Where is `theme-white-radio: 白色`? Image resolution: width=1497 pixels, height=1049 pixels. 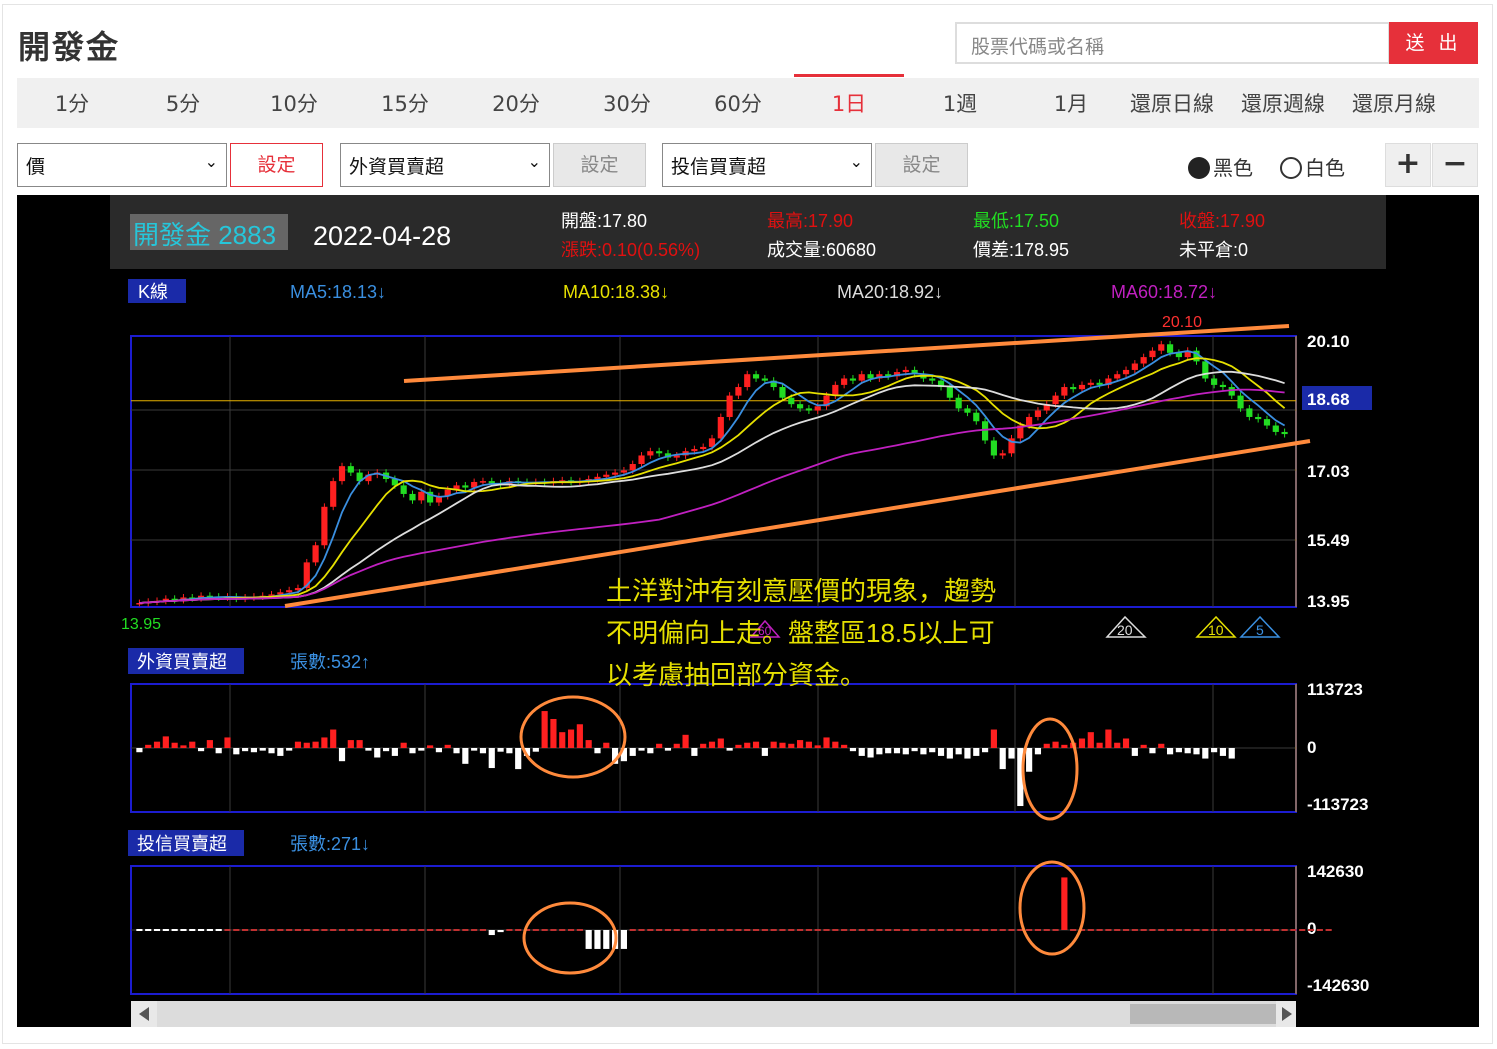 theme-white-radio: 白色 is located at coordinates (1312, 166).